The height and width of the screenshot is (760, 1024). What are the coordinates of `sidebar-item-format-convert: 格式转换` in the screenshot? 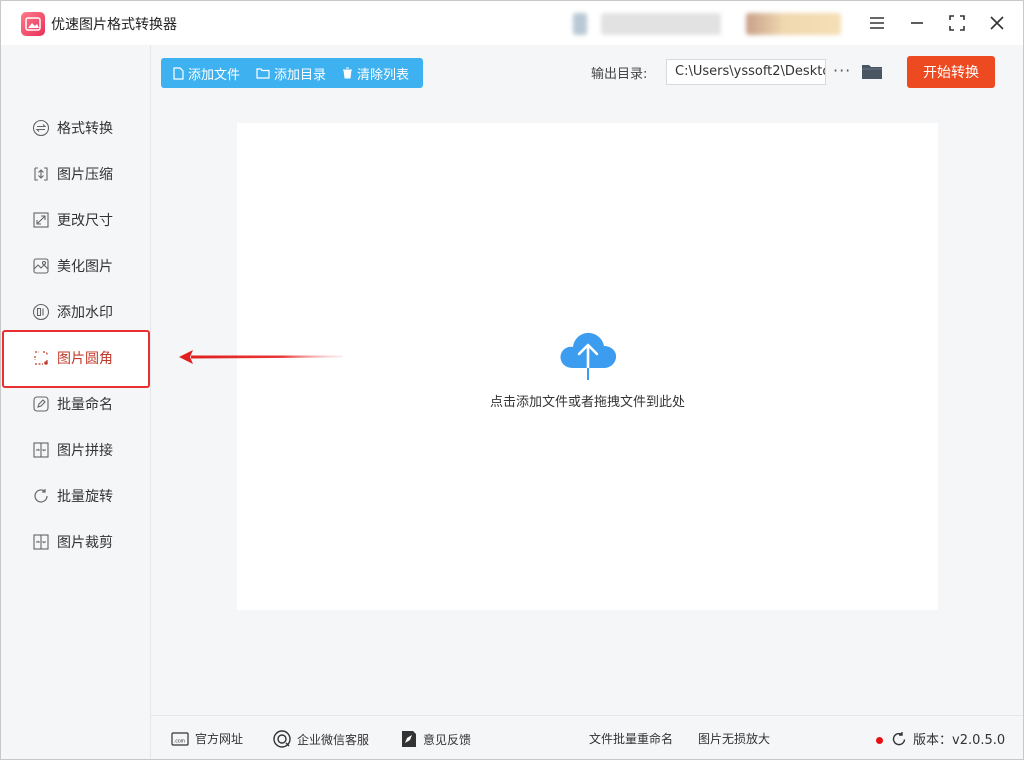 It's located at (86, 128).